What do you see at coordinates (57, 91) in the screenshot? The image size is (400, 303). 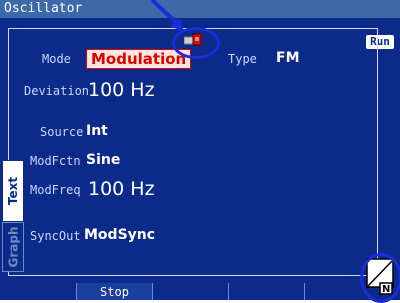 I see `deviation-label: Deviation` at bounding box center [57, 91].